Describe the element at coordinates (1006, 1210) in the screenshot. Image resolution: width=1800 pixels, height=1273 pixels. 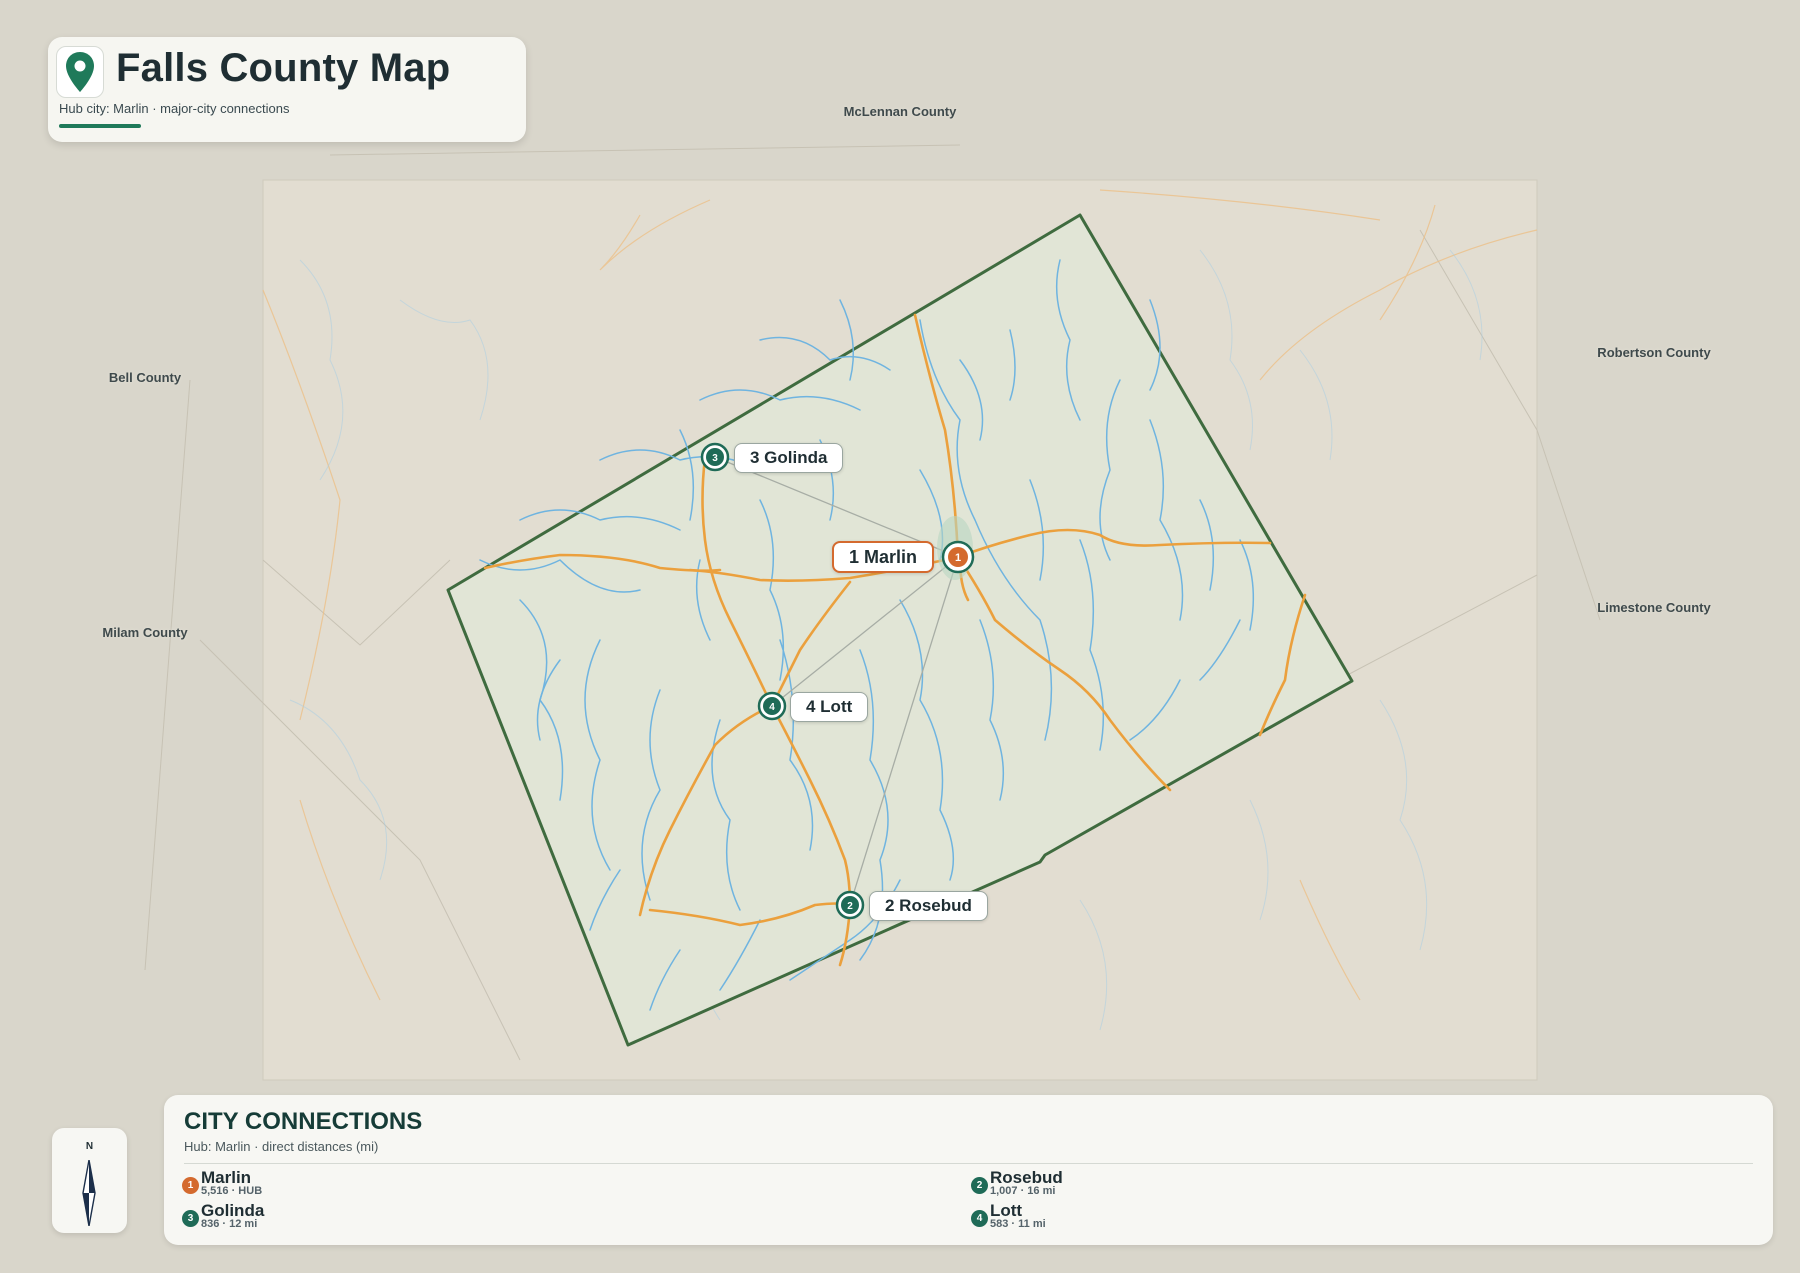
I see `connection-name: Lott` at that location.